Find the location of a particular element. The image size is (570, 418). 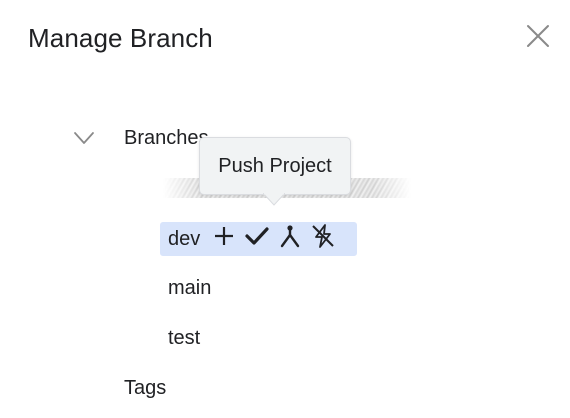

branches-node: Branches is located at coordinates (139, 138).